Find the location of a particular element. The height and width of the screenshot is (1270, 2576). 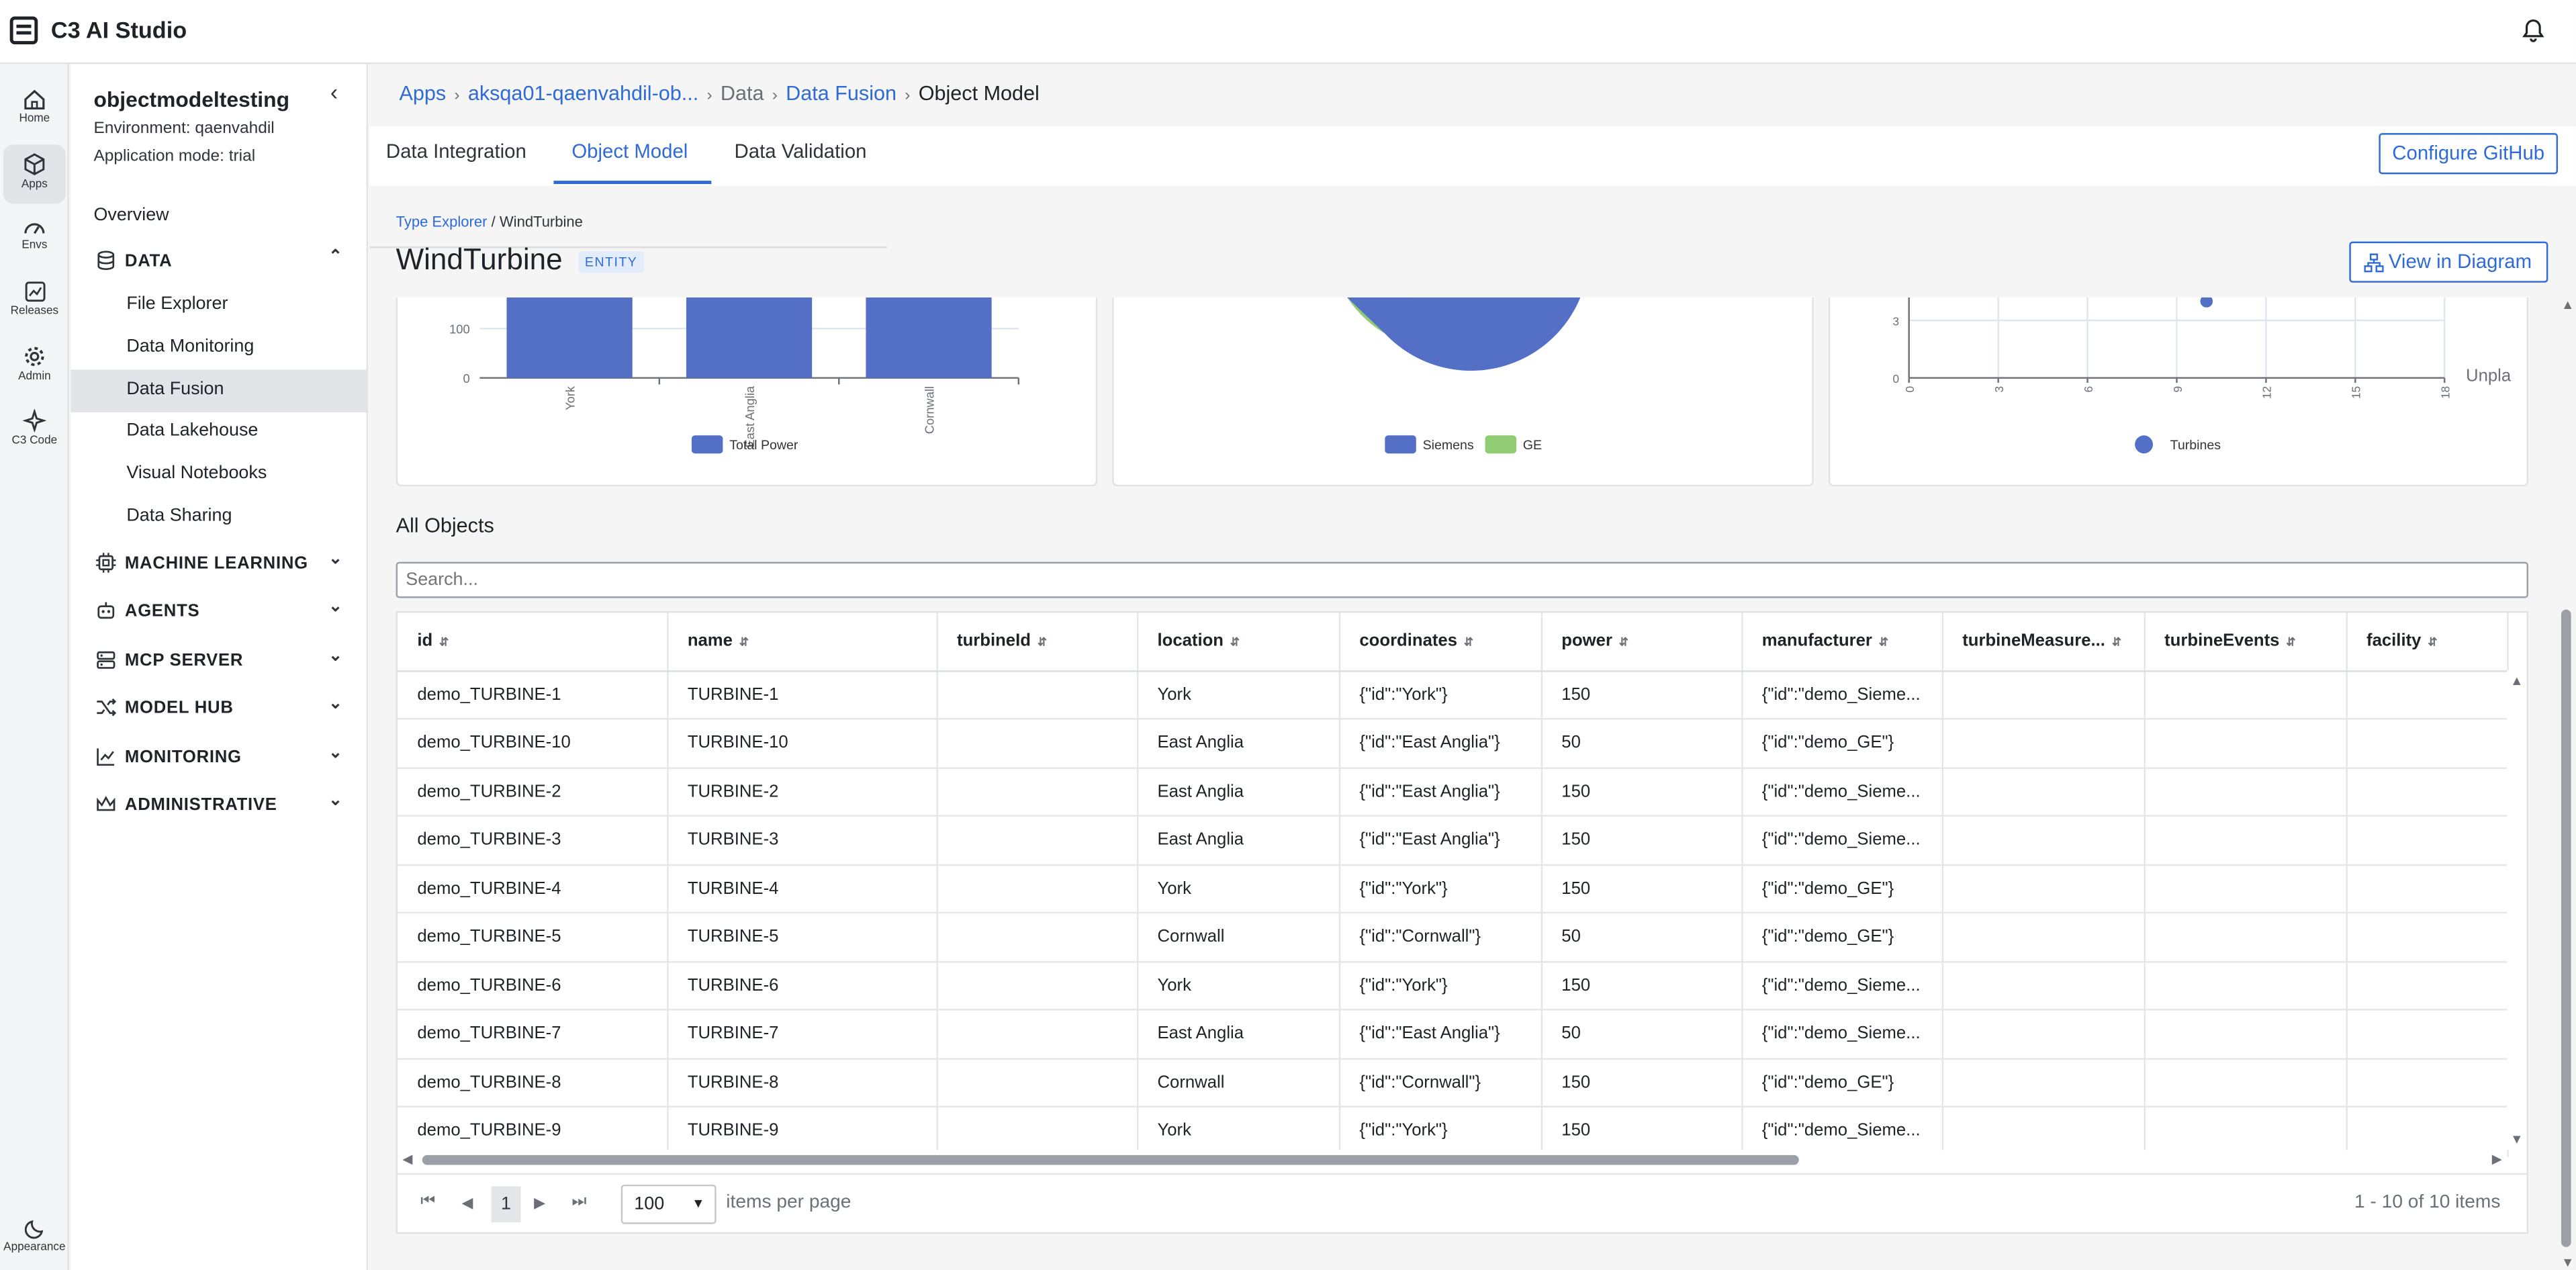

rail-admin: Admin is located at coordinates (34, 366).